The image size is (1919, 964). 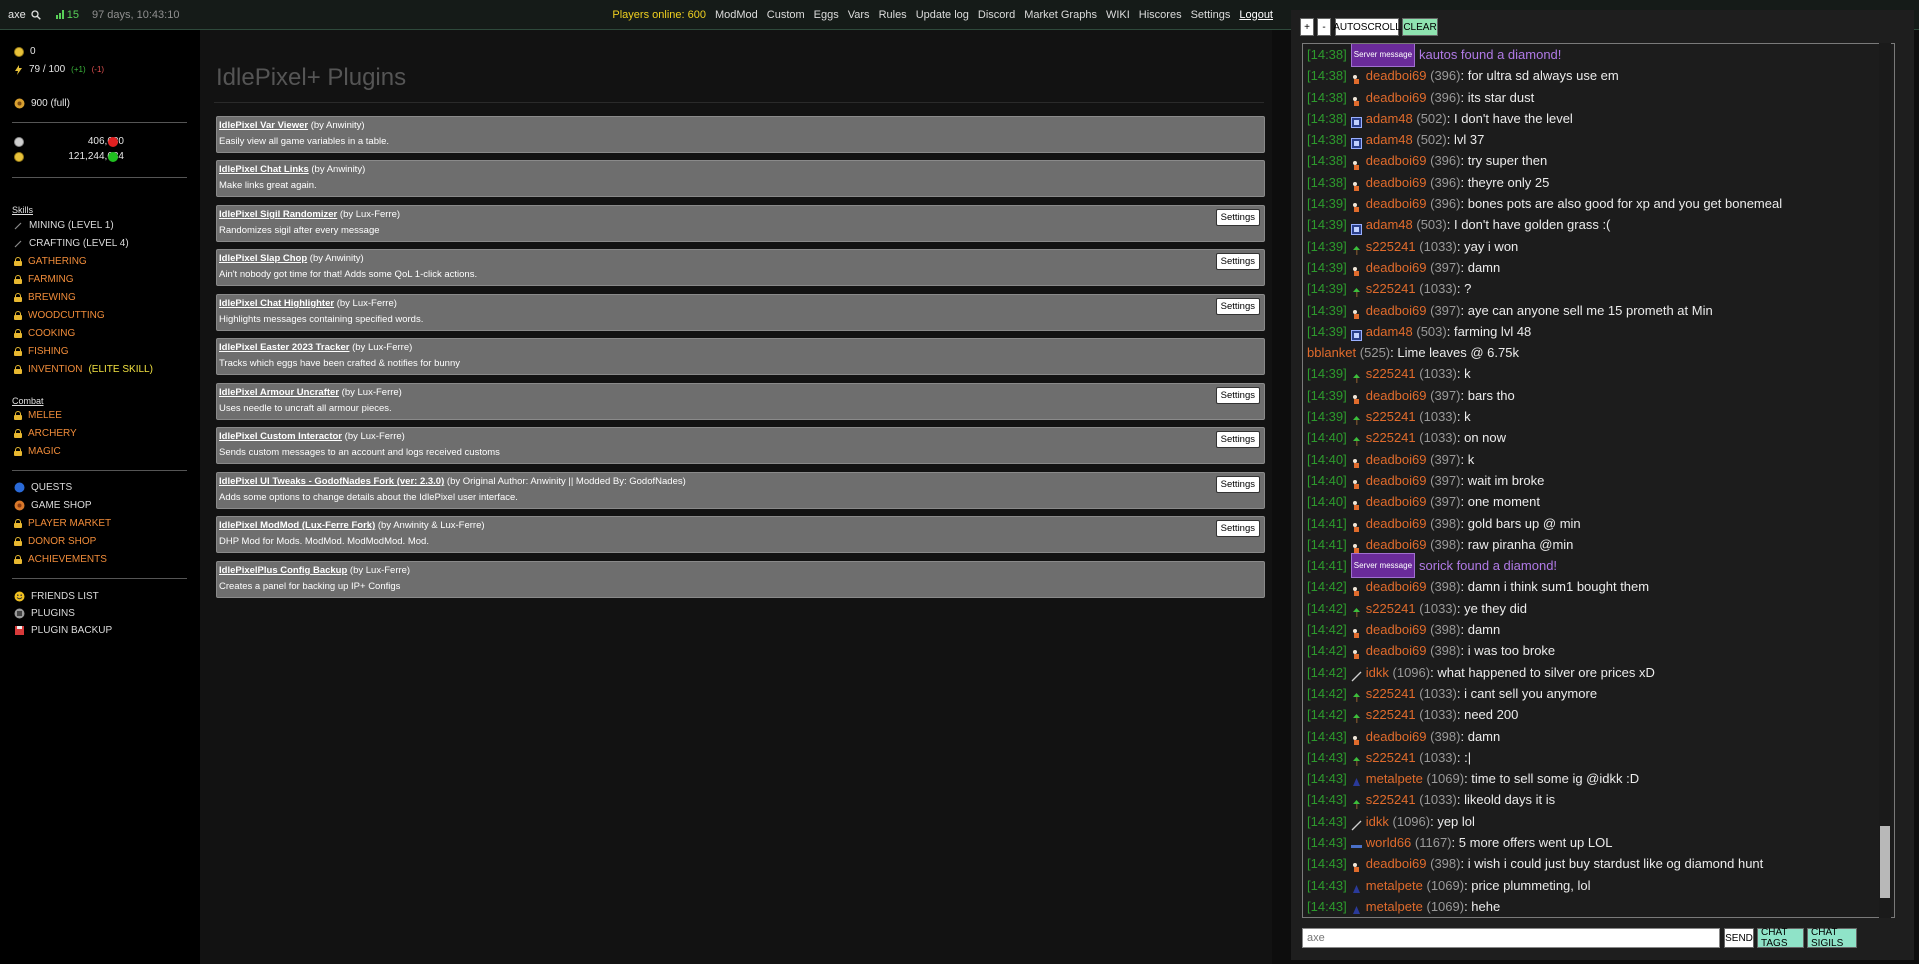 I want to click on chat-scrollbar-thumb, so click(x=1885, y=862).